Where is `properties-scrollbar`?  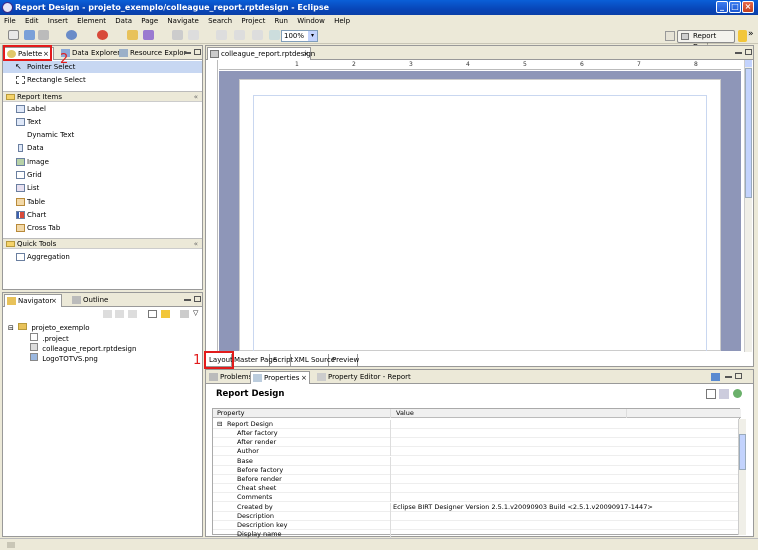 properties-scrollbar is located at coordinates (742, 477).